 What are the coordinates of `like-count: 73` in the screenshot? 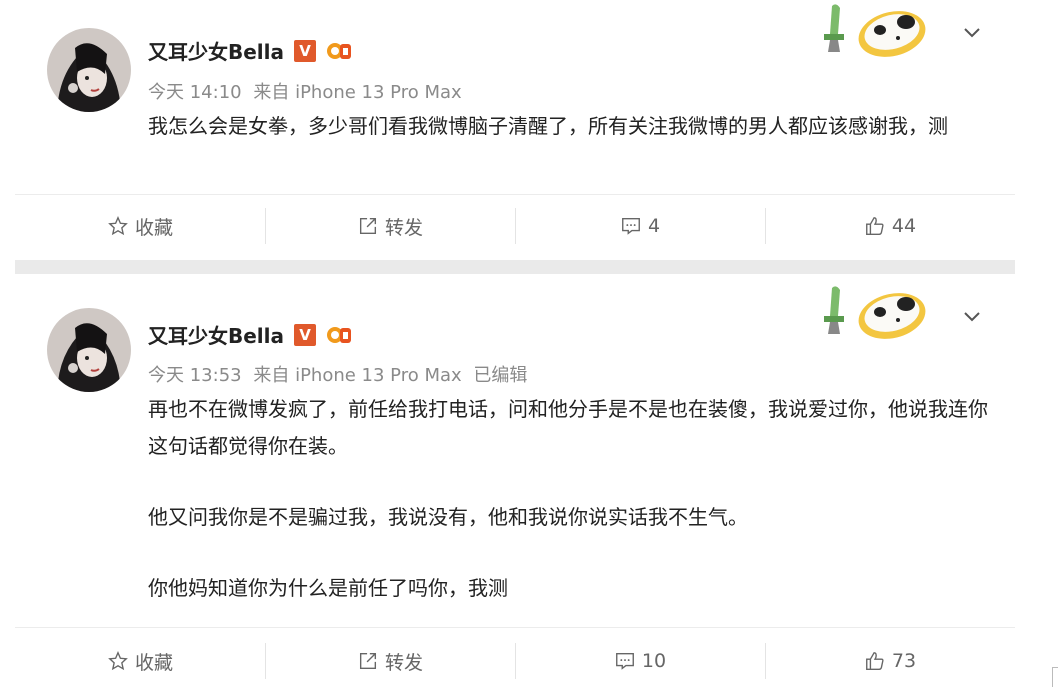 It's located at (904, 661).